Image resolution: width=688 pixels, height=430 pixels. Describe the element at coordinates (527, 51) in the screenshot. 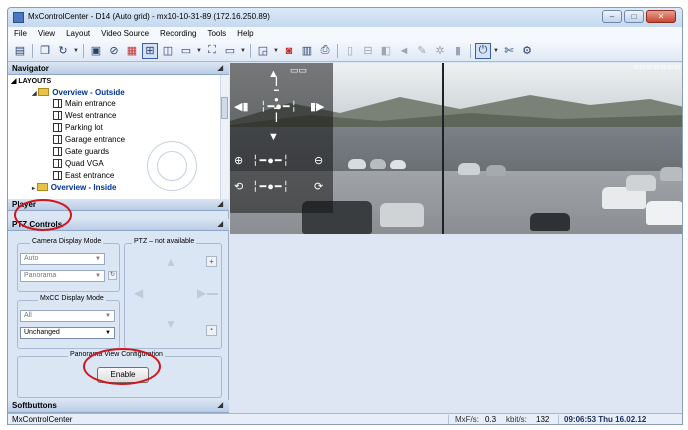

I see `settings-icon: ⚙` at that location.